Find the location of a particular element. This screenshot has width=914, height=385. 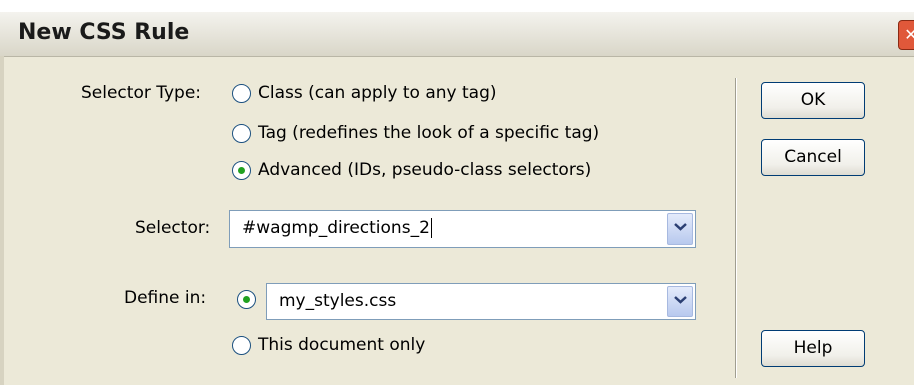

radio-class is located at coordinates (241, 93).